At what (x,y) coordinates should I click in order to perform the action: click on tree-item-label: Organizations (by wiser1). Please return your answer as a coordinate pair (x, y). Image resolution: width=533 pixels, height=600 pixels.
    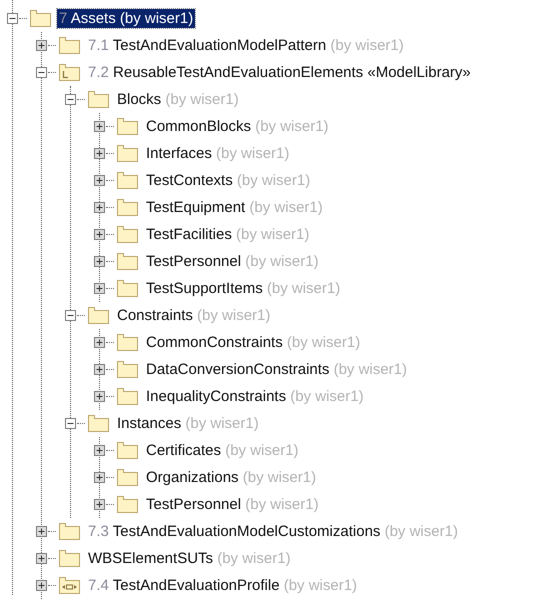
    Looking at the image, I should click on (231, 477).